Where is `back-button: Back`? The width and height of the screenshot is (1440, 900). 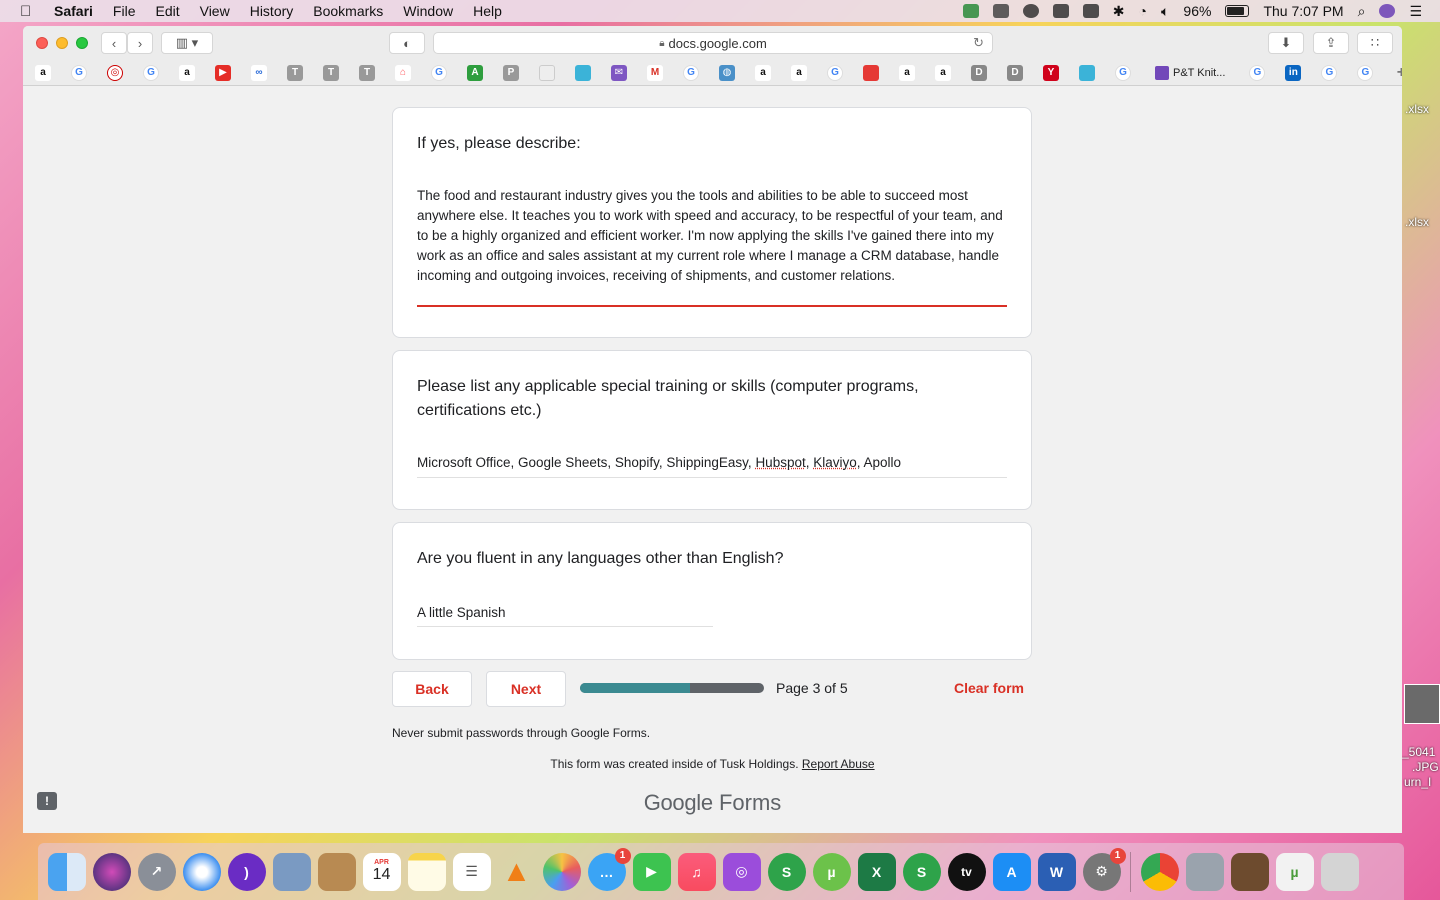
back-button: Back is located at coordinates (432, 689).